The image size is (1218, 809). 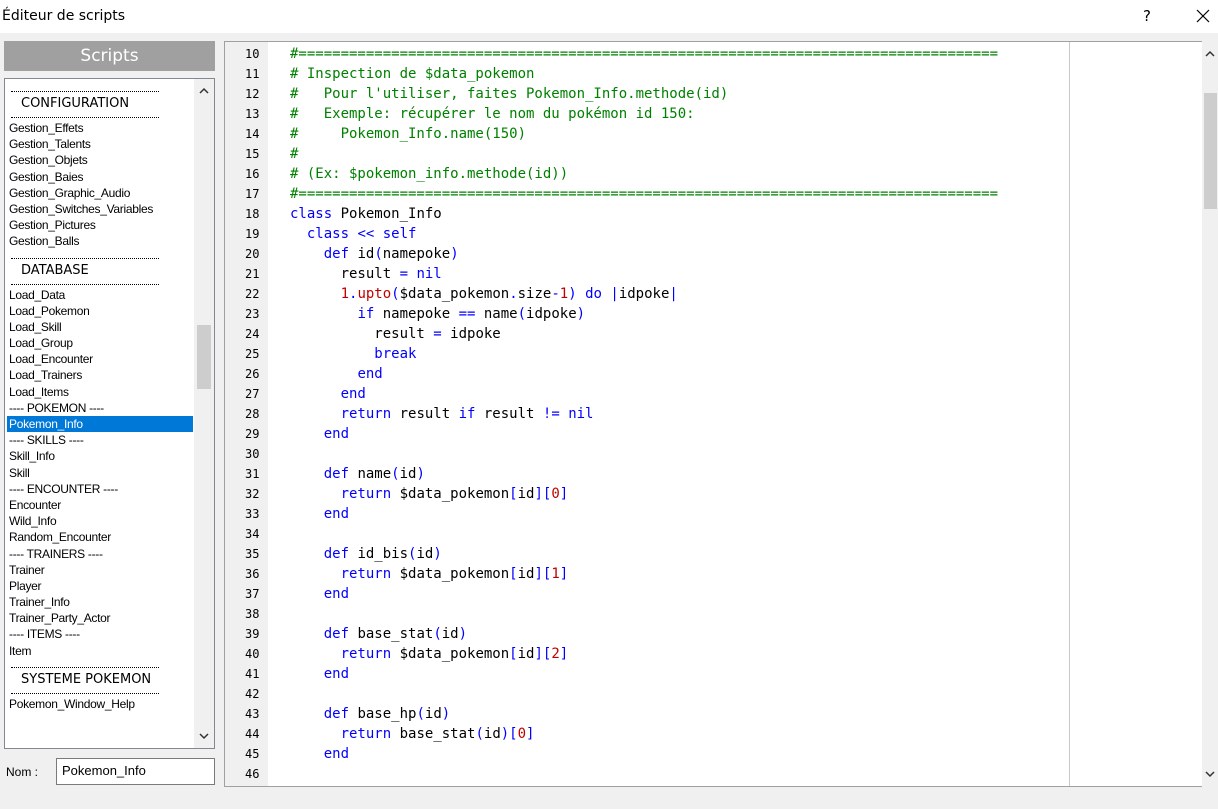 What do you see at coordinates (100, 677) in the screenshot?
I see `section-header: SYSTEME POKEMON` at bounding box center [100, 677].